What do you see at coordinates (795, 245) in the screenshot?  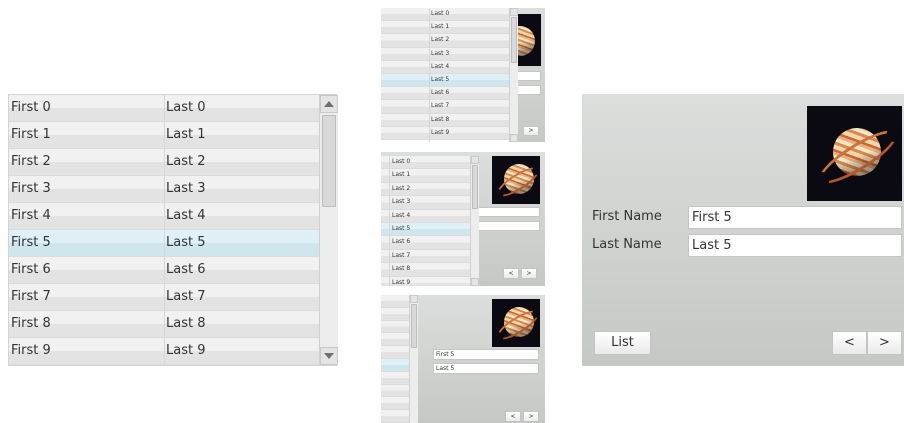 I see `last-name-input: Last 5` at bounding box center [795, 245].